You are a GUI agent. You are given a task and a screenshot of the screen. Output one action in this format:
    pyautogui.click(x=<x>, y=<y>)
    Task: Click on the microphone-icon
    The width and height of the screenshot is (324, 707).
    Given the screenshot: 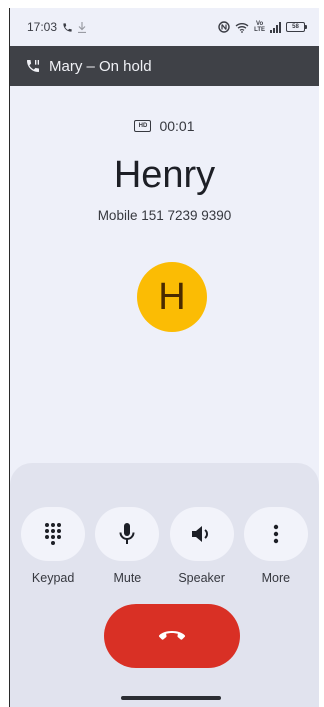 What is the action you would take?
    pyautogui.click(x=127, y=533)
    